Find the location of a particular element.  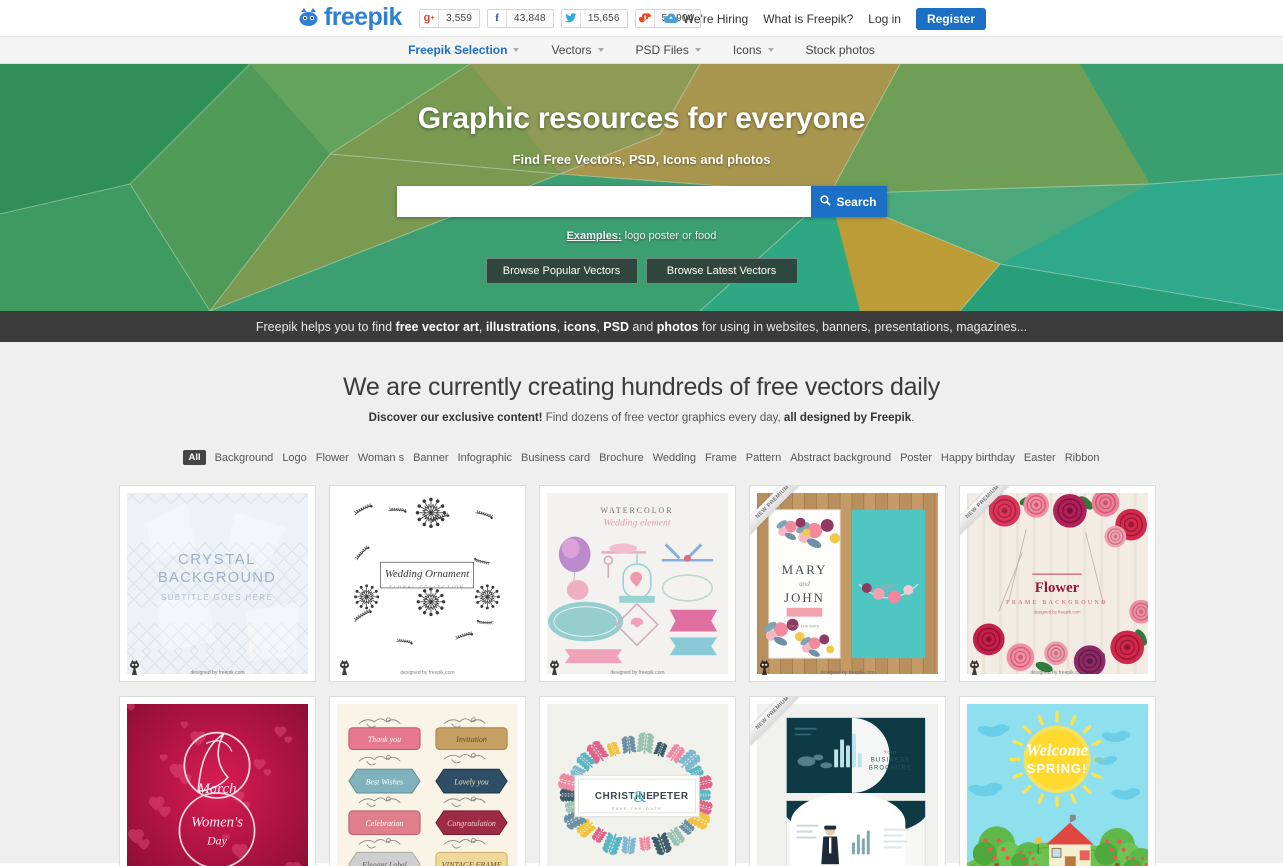

svg-text: FRAME BACKGROUND is located at coordinates (1057, 603).